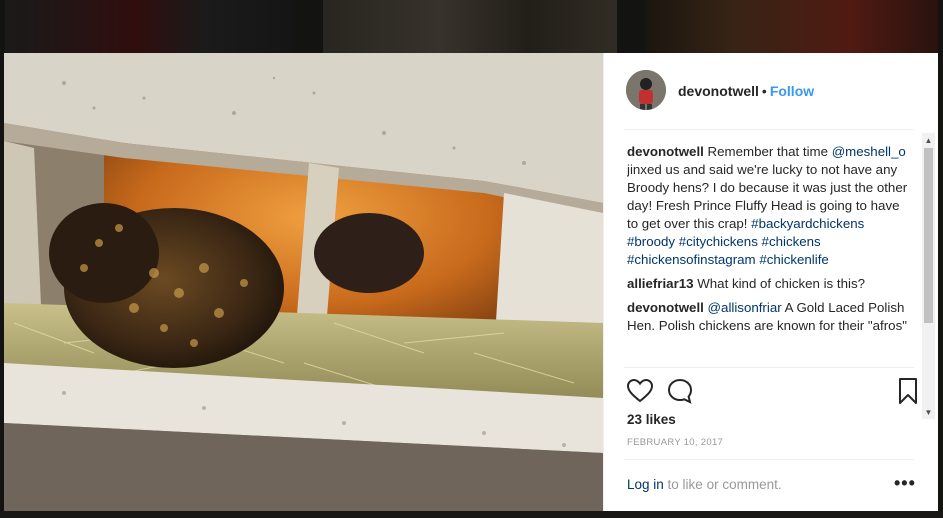  Describe the element at coordinates (718, 91) in the screenshot. I see `username-link: devonotwell` at that location.